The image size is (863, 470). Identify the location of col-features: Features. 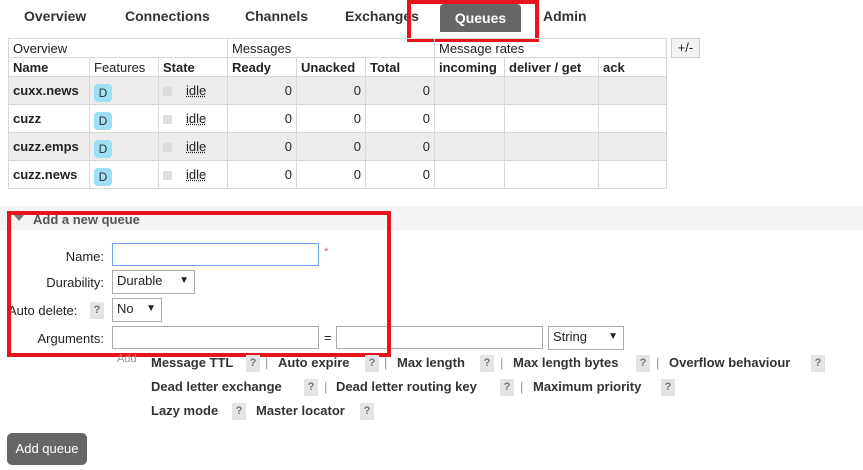
(124, 67).